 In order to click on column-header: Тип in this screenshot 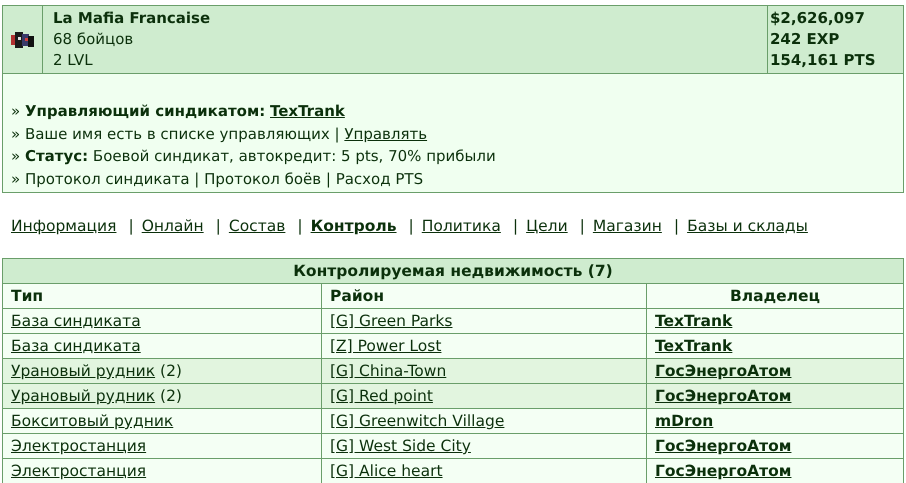, I will do `click(162, 296)`.